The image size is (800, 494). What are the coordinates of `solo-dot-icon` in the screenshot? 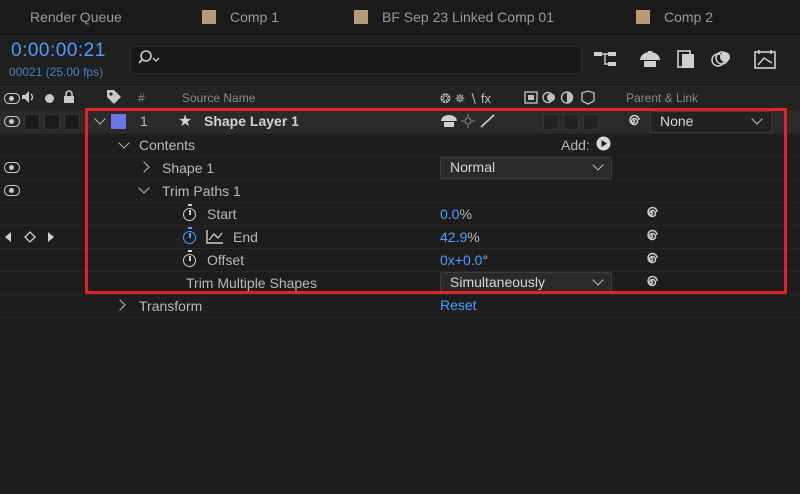 It's located at (49, 98).